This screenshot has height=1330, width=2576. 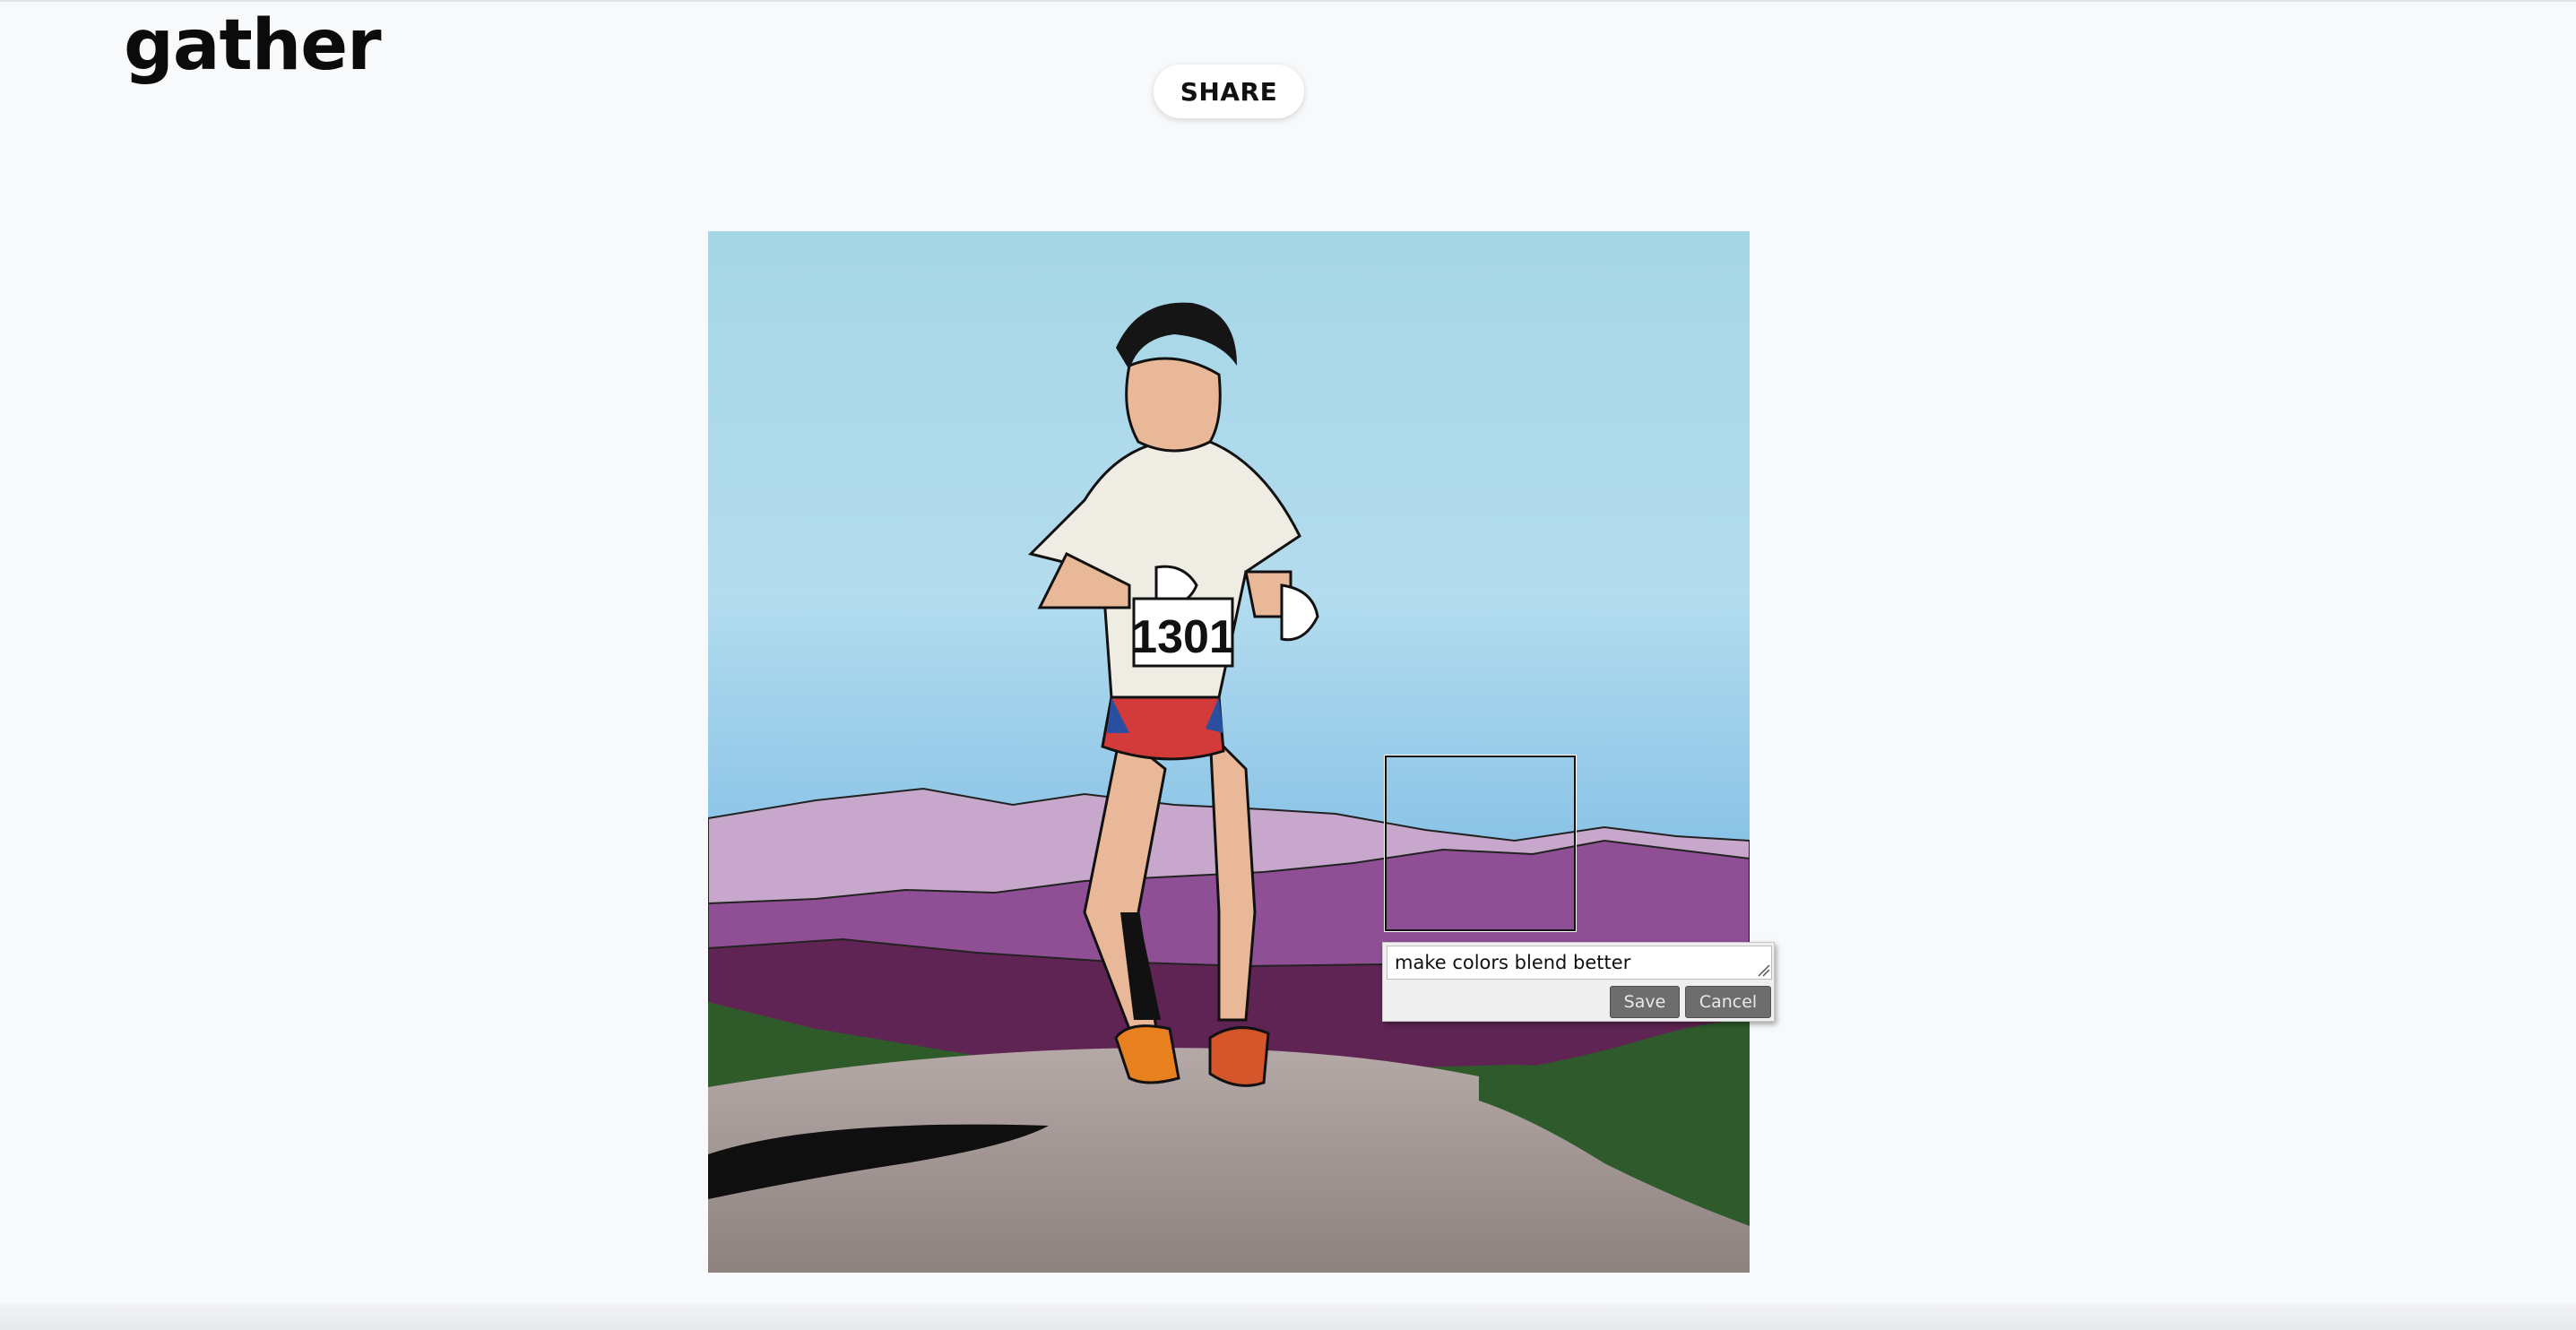 What do you see at coordinates (1728, 1002) in the screenshot?
I see `cancel-button: Cancel` at bounding box center [1728, 1002].